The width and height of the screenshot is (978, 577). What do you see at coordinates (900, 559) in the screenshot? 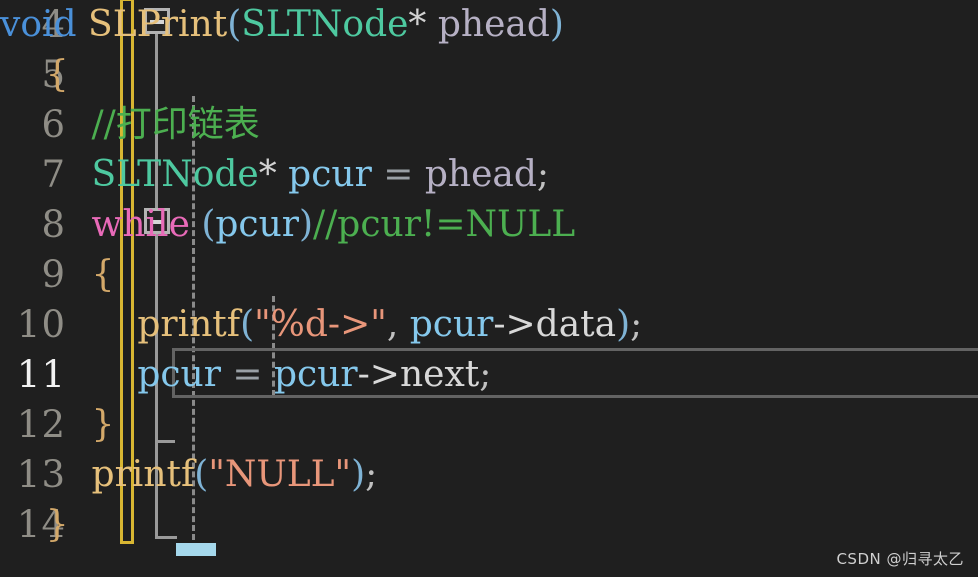
I see `watermark: CSDN @归寻太乙` at bounding box center [900, 559].